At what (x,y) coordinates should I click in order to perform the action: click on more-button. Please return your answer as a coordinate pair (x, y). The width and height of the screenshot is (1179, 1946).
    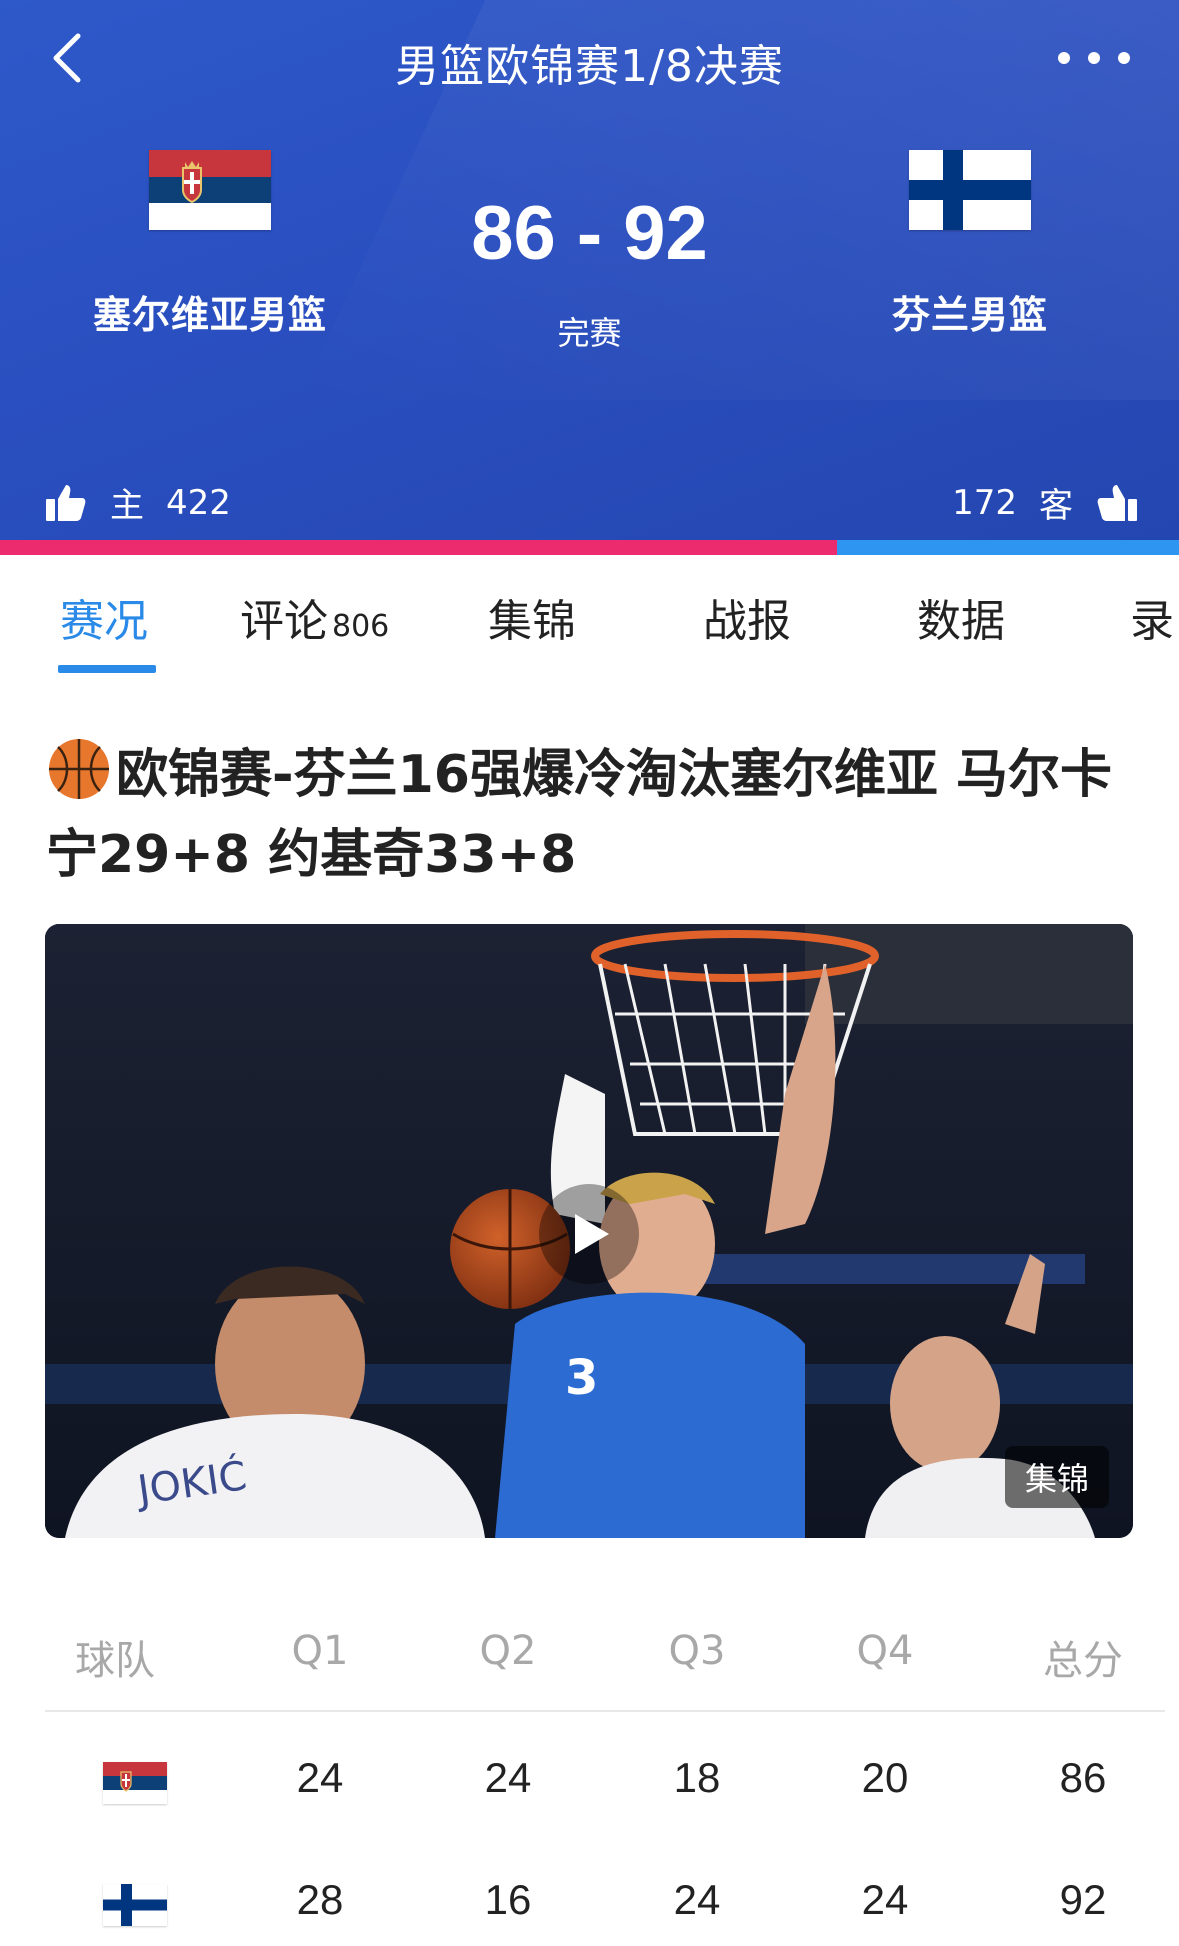
    Looking at the image, I should click on (1094, 58).